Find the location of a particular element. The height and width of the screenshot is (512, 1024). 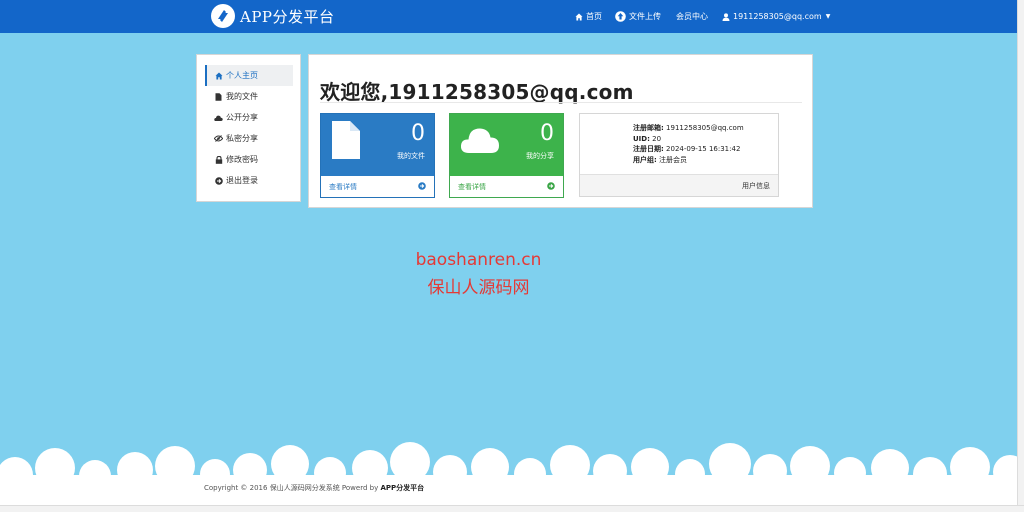

page-title: 欢迎您,1911258305@qq.com is located at coordinates (477, 92).